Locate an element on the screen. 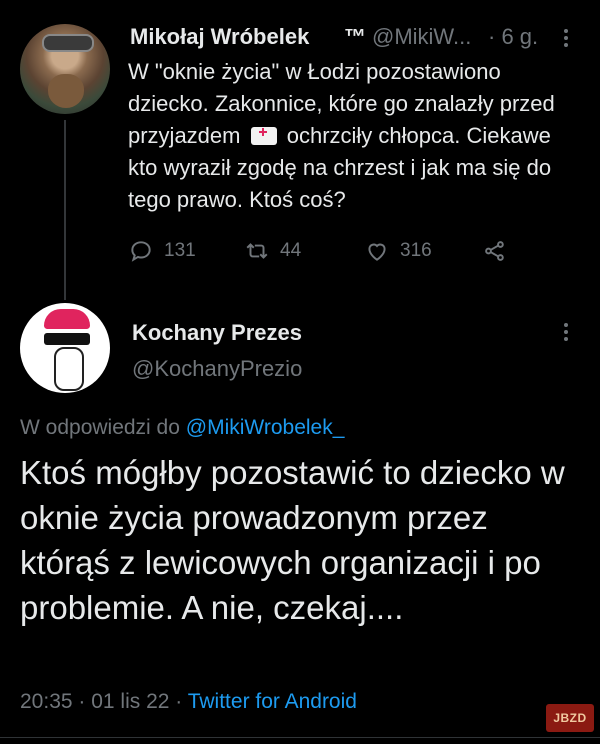 This screenshot has height=744, width=600. retweet-count: 44 is located at coordinates (291, 250).